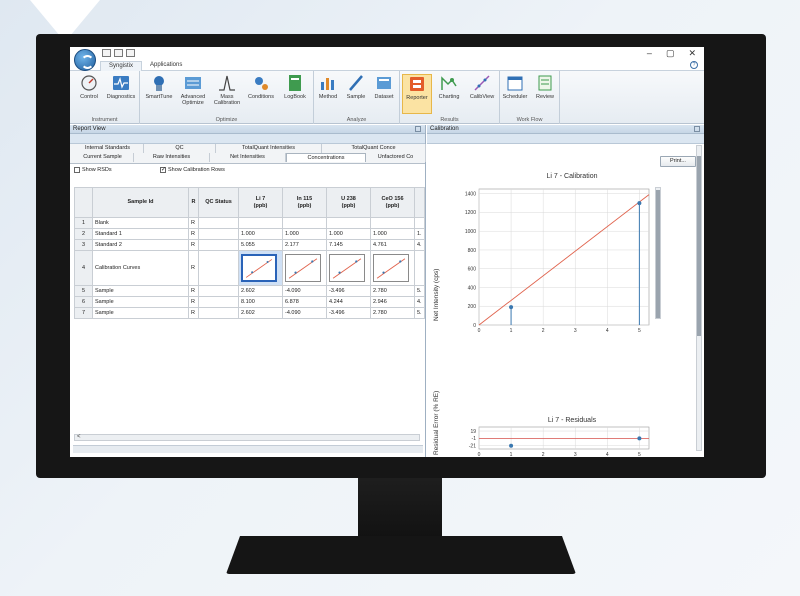  I want to click on value-cell: 4.761, so click(392, 245).